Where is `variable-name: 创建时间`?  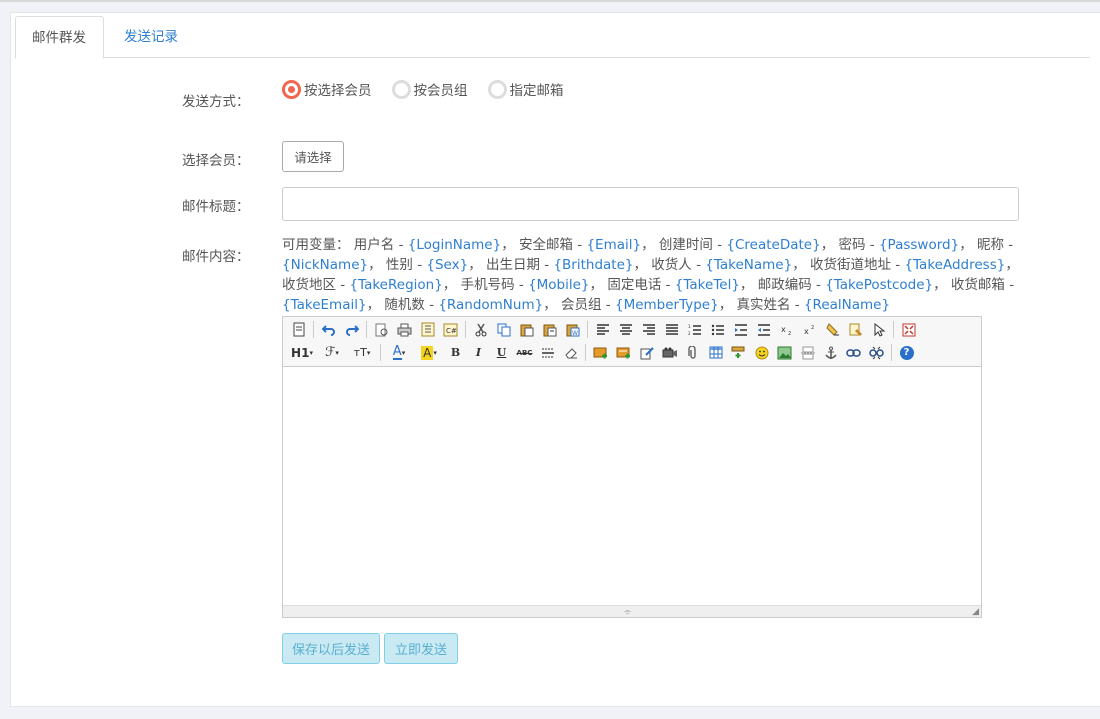
variable-name: 创建时间 is located at coordinates (685, 245).